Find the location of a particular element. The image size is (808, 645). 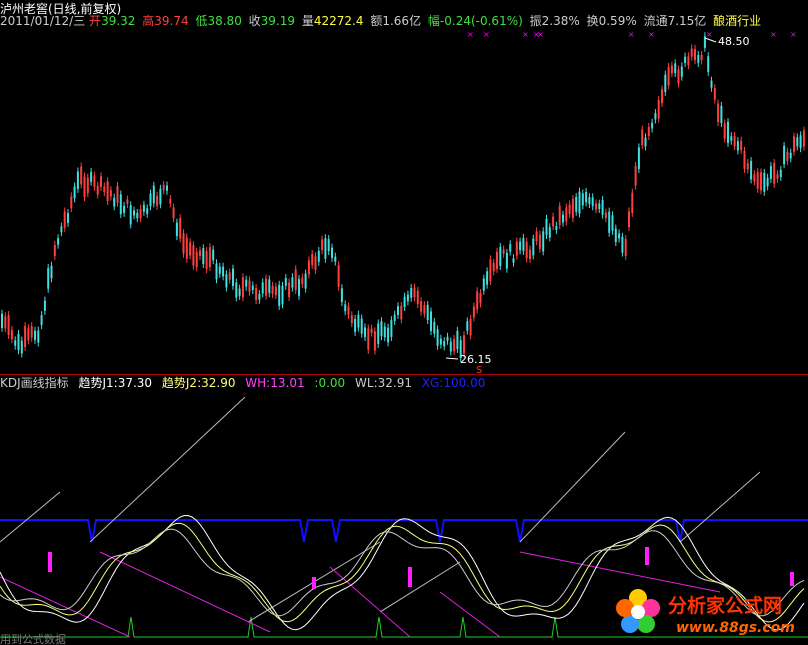

xg-line is located at coordinates (404, 531).